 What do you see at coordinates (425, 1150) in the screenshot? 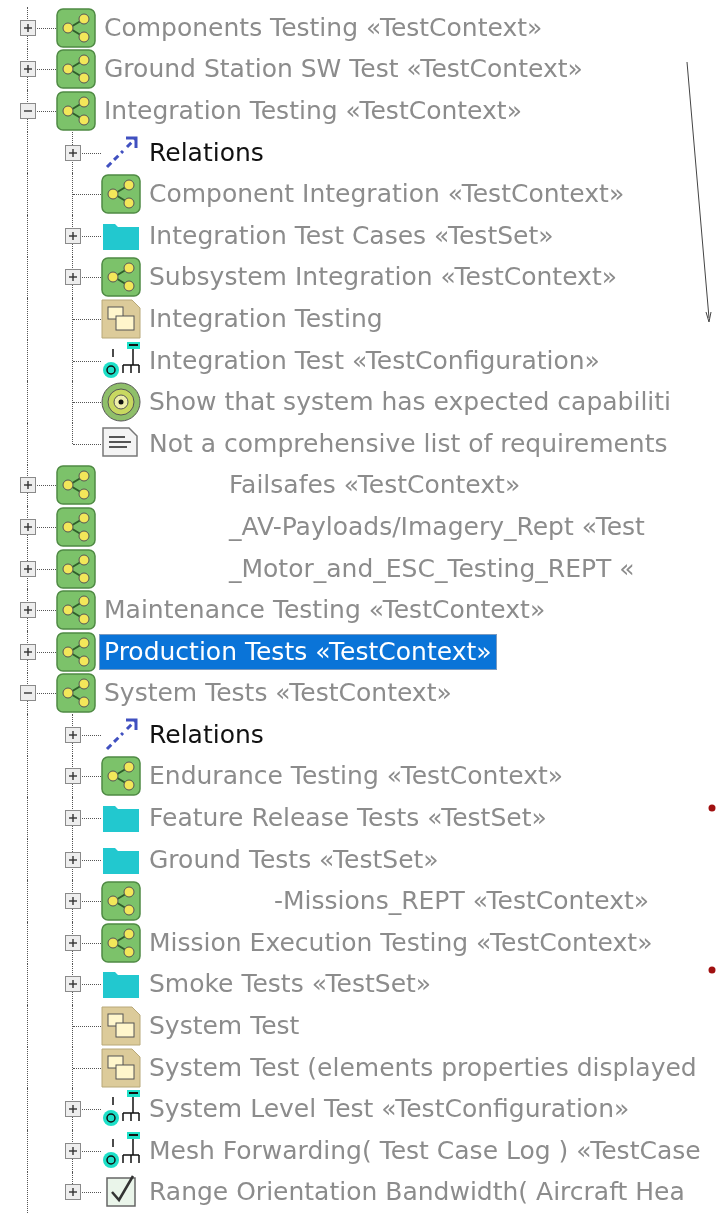
I see `tree-item-label: Mesh Forwarding( Test Case Log ) «TestCase` at bounding box center [425, 1150].